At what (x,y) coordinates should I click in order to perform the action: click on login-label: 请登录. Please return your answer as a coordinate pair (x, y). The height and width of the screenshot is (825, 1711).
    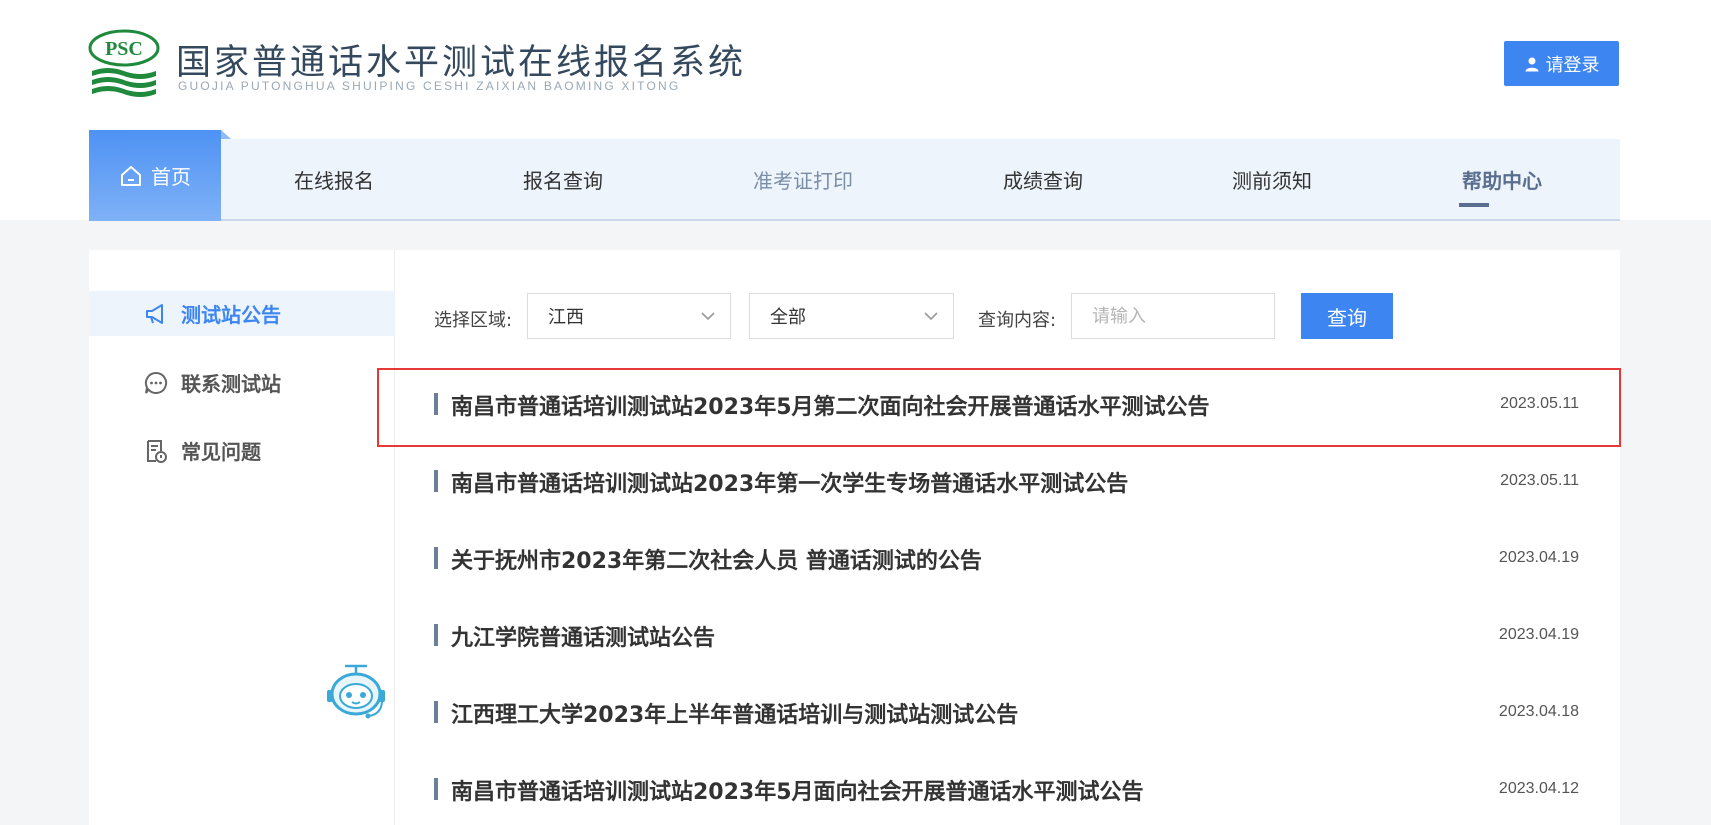
    Looking at the image, I should click on (1572, 65).